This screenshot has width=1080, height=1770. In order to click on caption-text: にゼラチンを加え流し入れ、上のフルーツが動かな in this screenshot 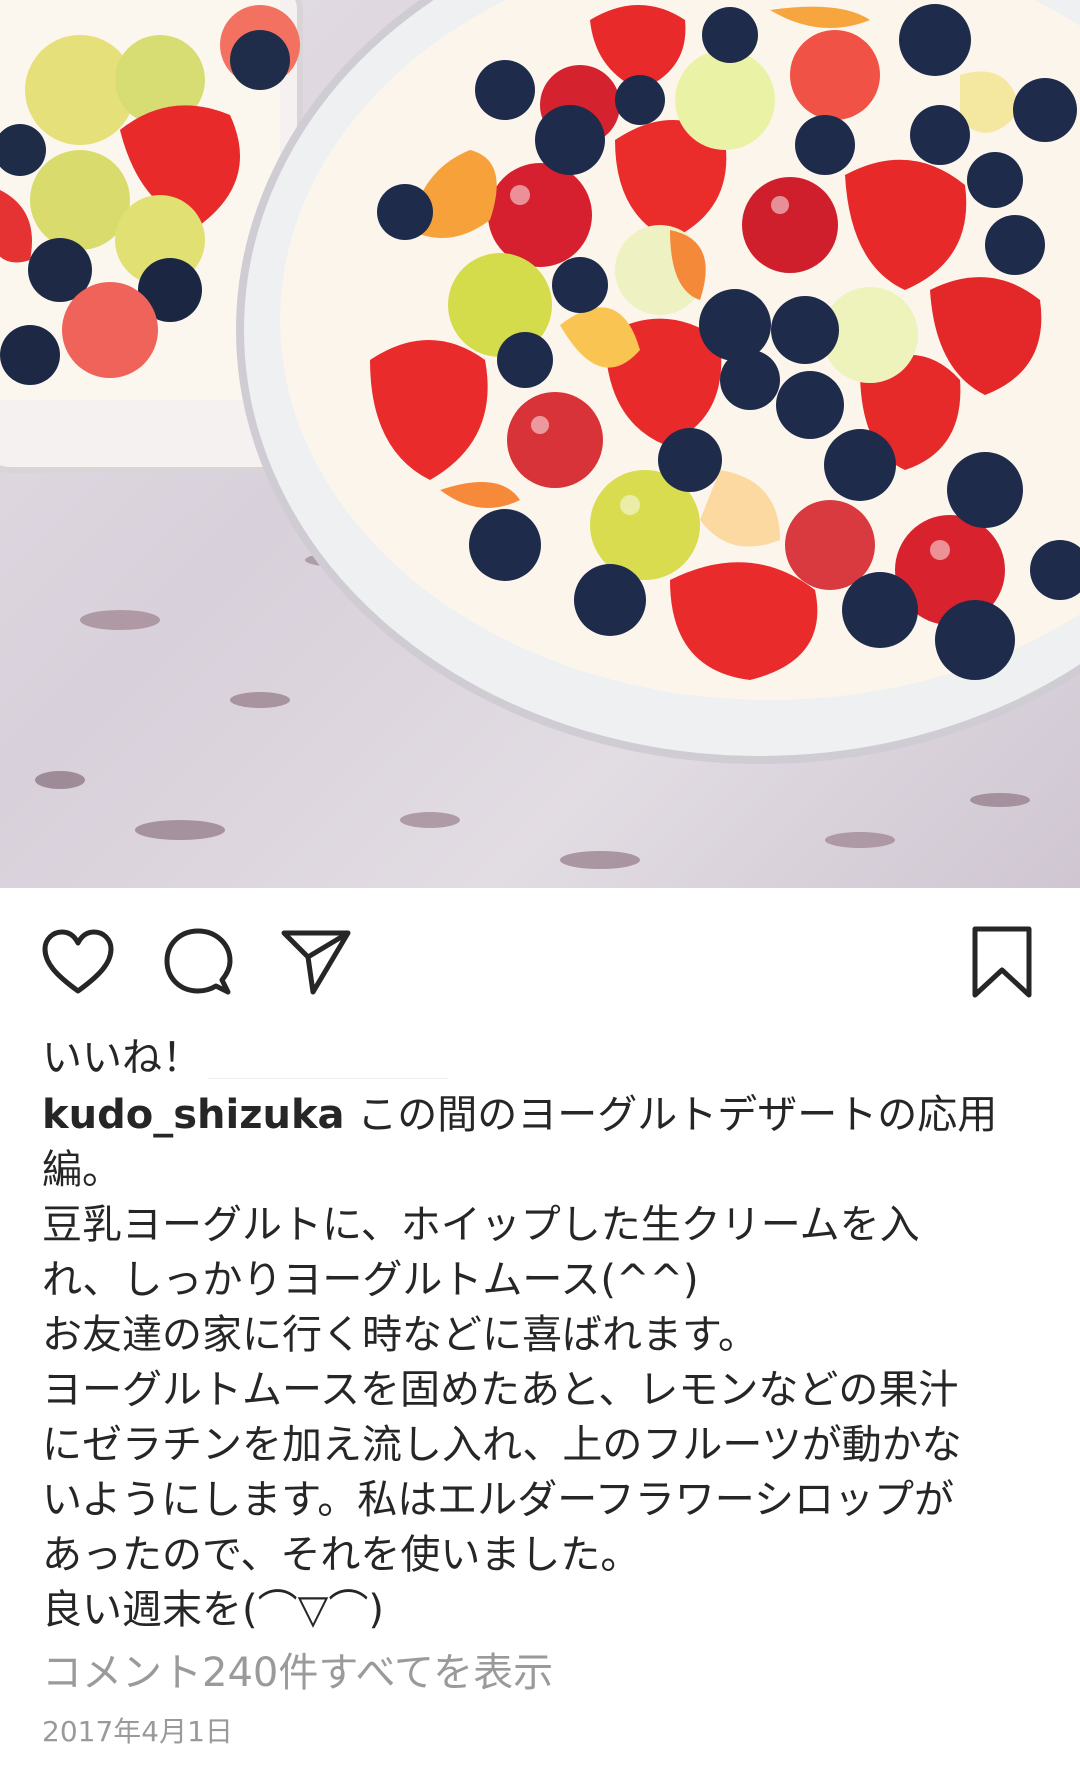, I will do `click(502, 1445)`.